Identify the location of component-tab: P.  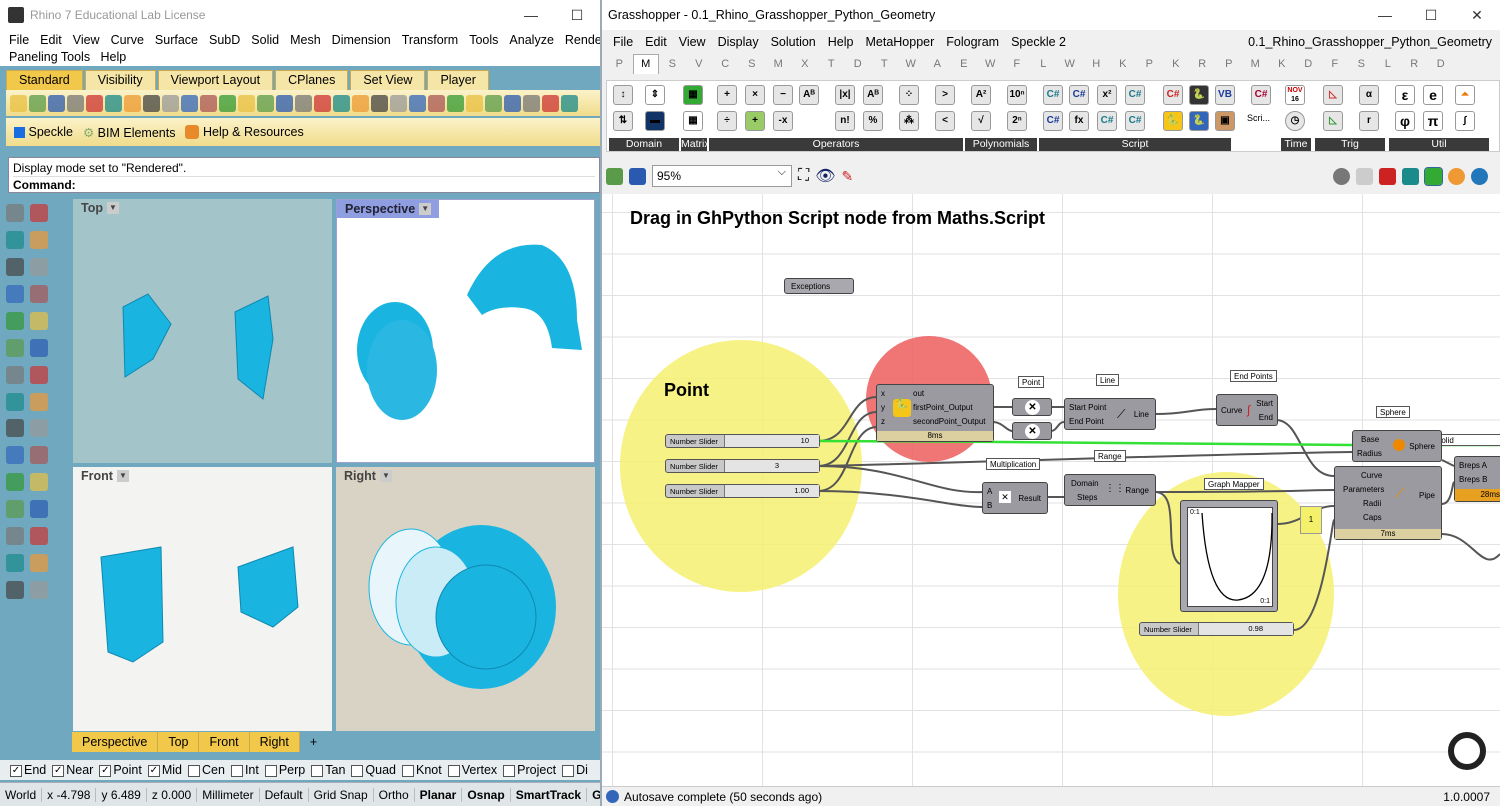
(1229, 64).